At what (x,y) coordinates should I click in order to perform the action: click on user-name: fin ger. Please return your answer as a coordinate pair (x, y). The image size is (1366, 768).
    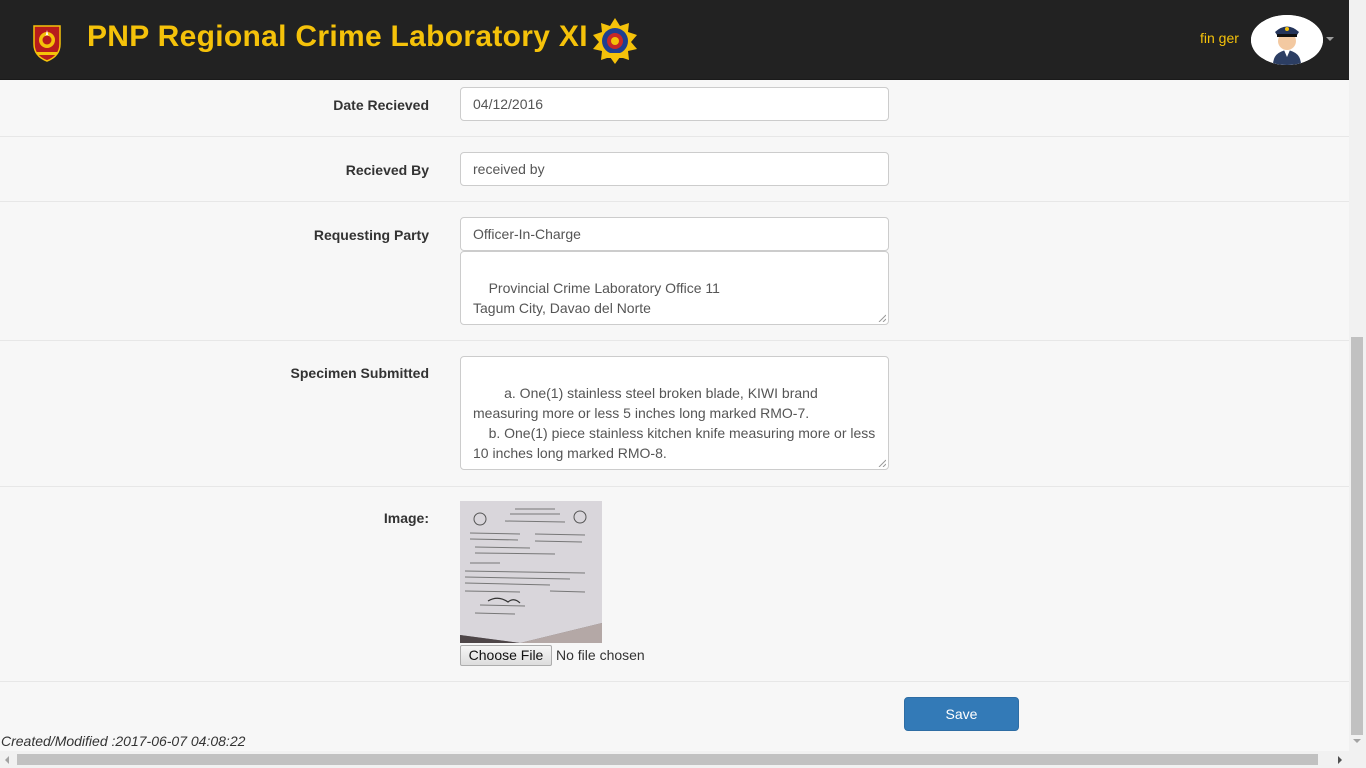
    Looking at the image, I should click on (1219, 38).